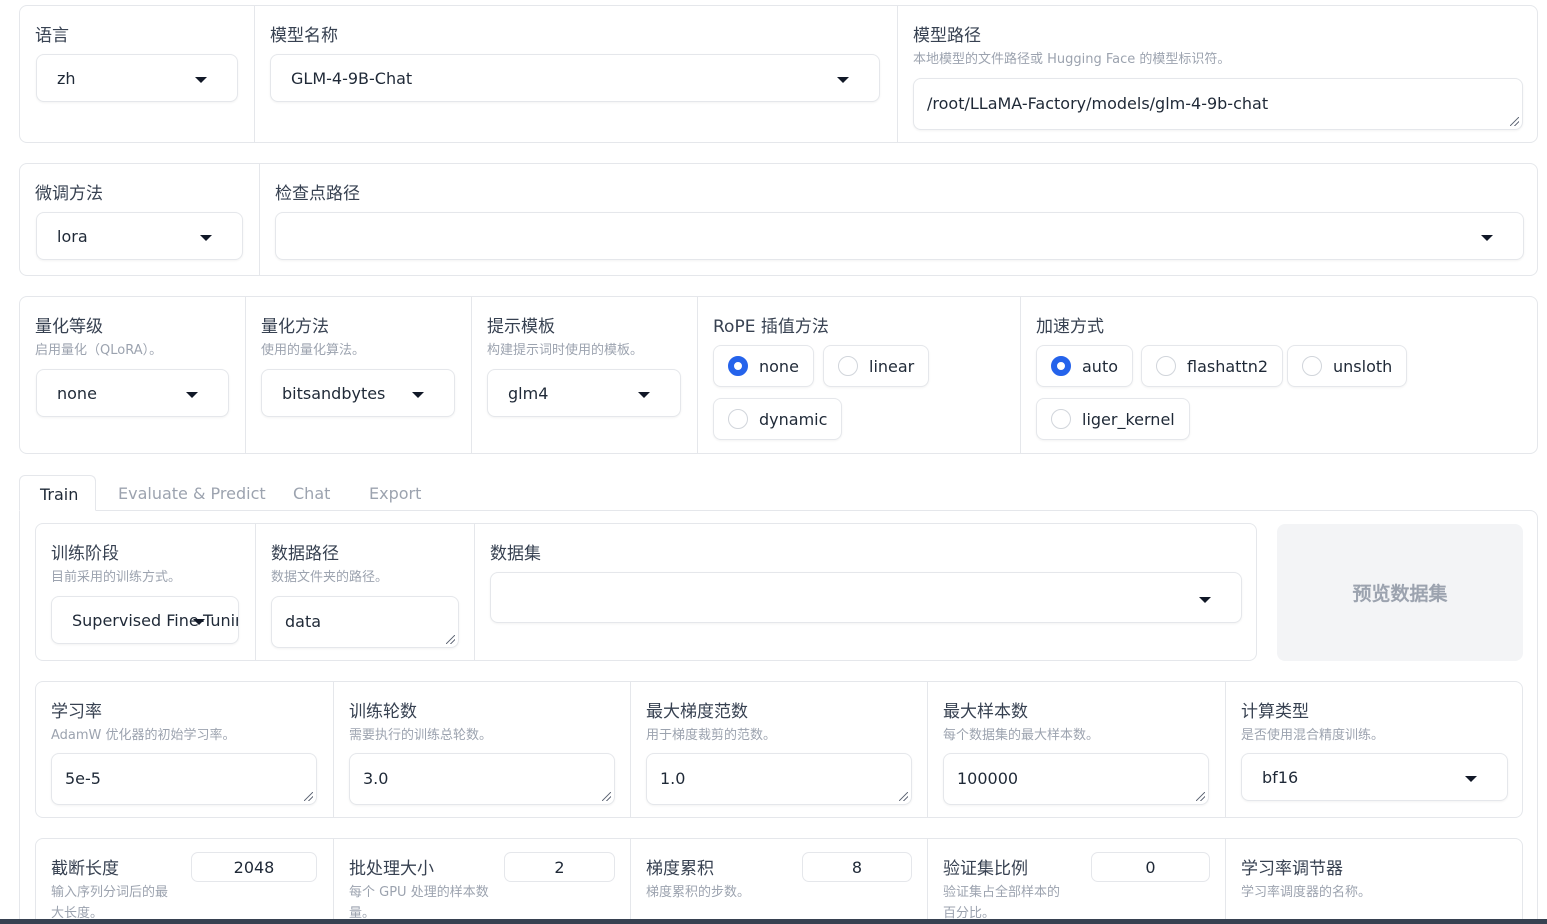 The image size is (1547, 924). Describe the element at coordinates (1374, 777) in the screenshot. I see `compute-type-dropdown: bf16` at that location.